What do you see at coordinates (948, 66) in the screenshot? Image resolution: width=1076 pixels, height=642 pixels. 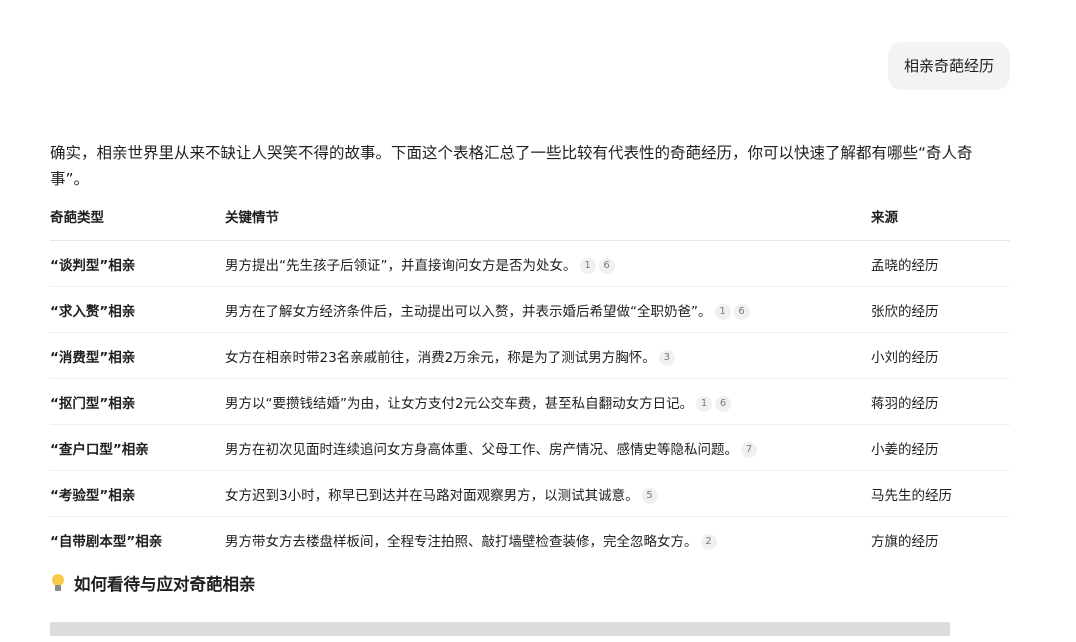 I see `user-message-bubble: 相亲奇葩经历` at bounding box center [948, 66].